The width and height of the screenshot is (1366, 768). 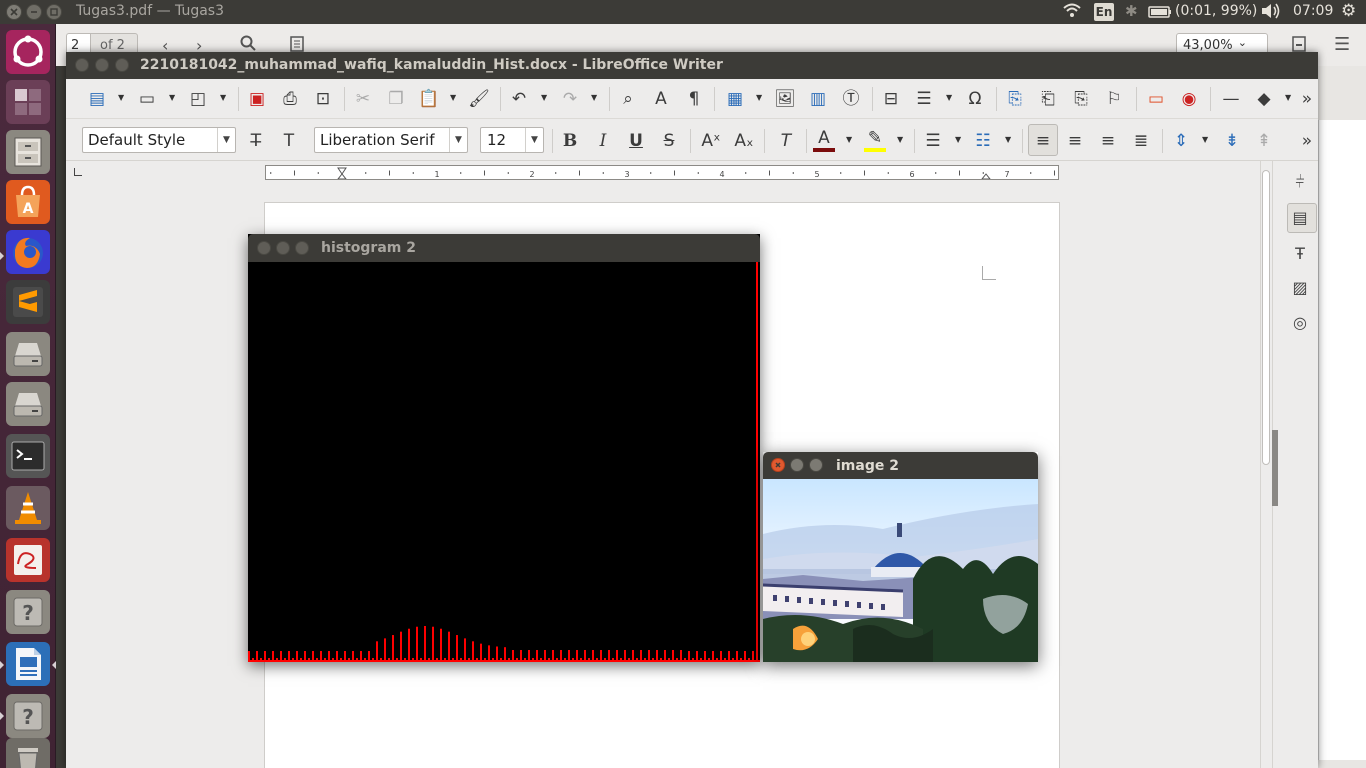 I want to click on italic-icon: I, so click(x=603, y=141).